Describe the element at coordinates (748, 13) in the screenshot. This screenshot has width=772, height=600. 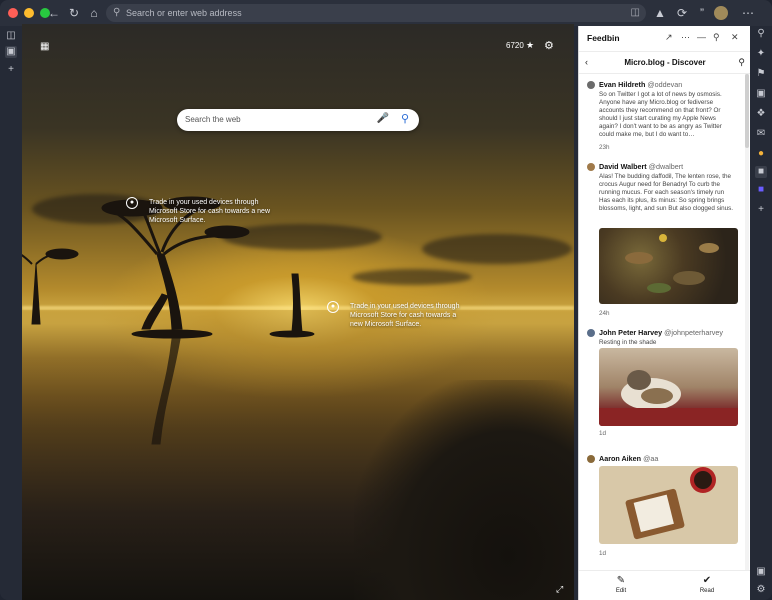
I see `more-menu-icon: ⋯` at that location.